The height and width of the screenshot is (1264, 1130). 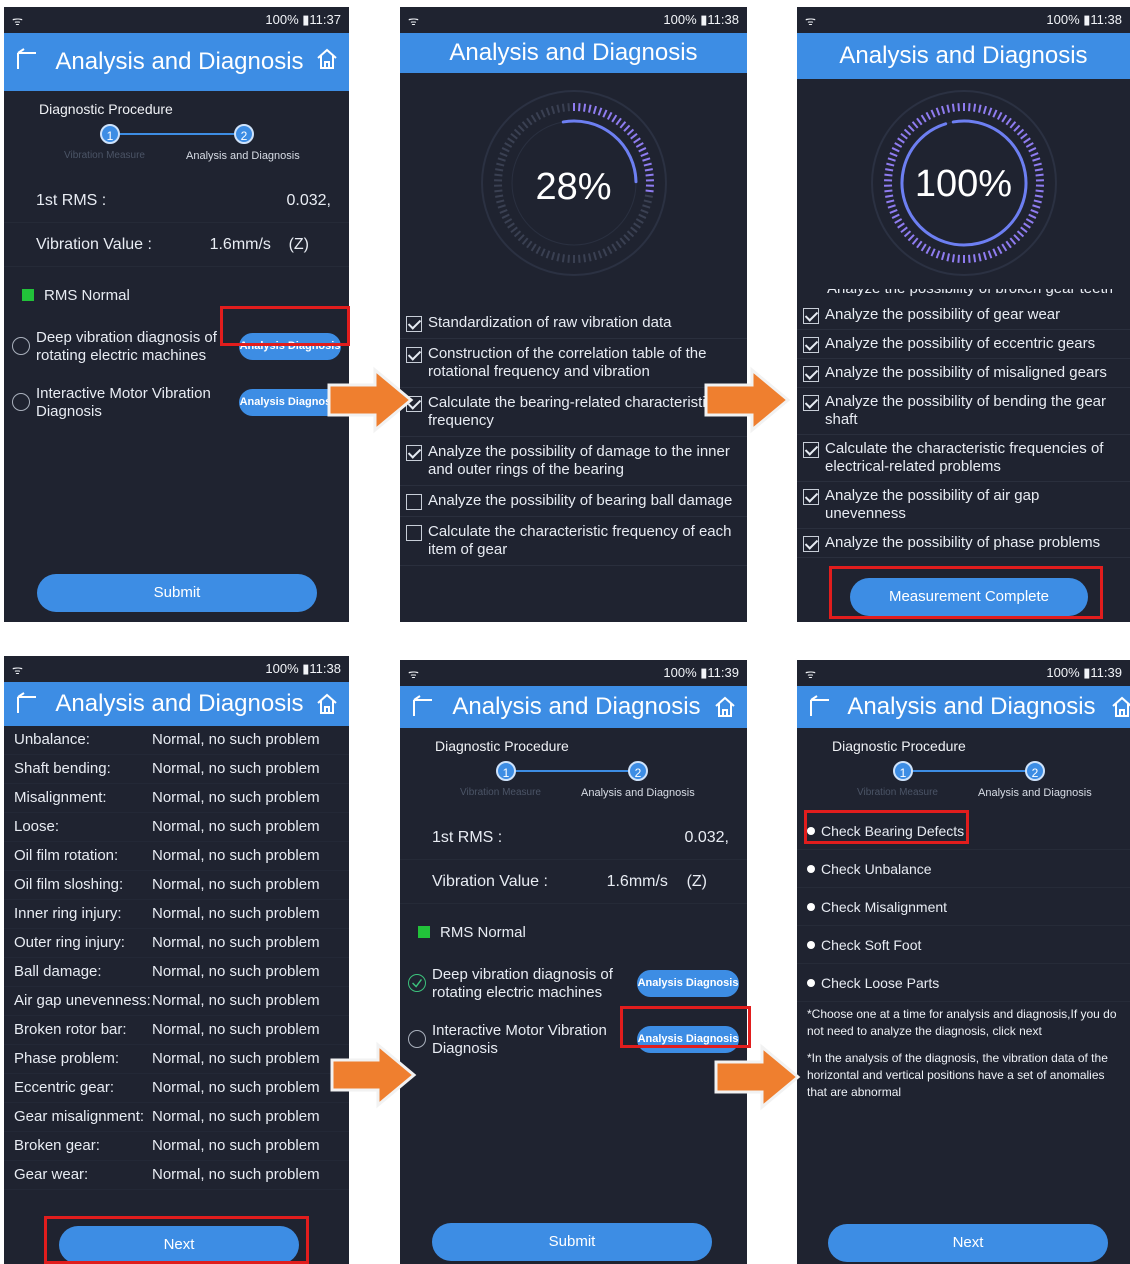 What do you see at coordinates (57, 1145) in the screenshot?
I see `result-label: Broken gear:` at bounding box center [57, 1145].